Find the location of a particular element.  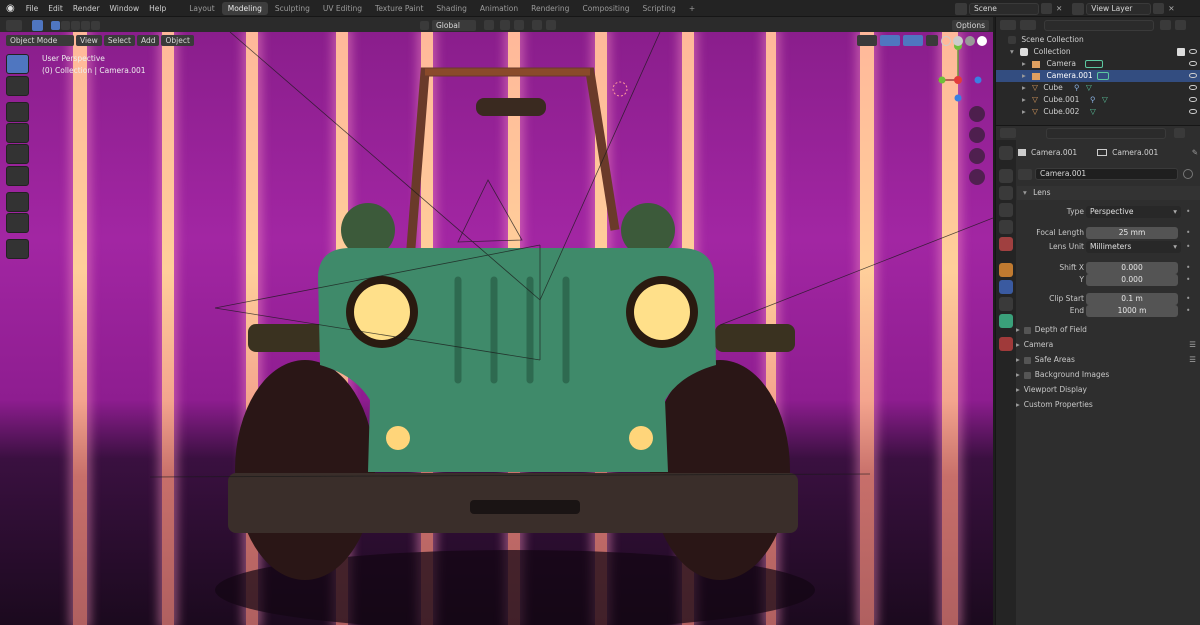

shift-x-field: 0.000 is located at coordinates (1132, 268).